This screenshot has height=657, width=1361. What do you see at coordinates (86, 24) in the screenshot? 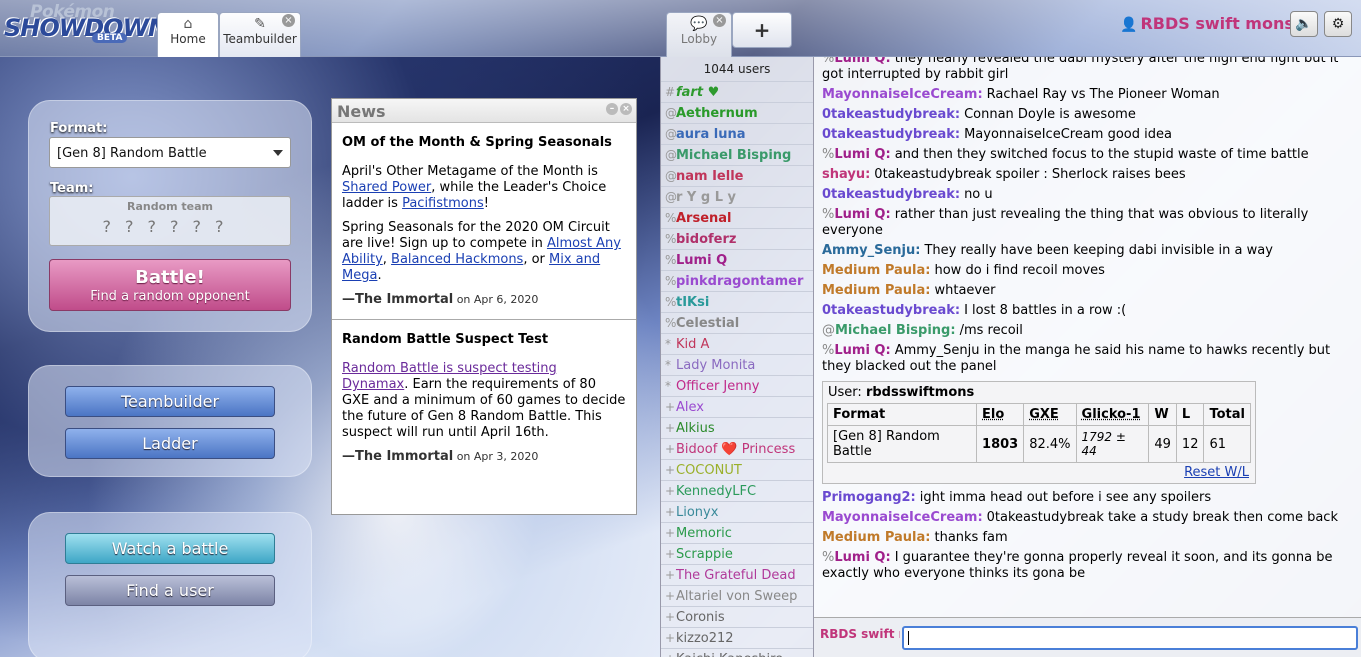
I see `showdown-logo: Pokémon SHOWDOWN BETA` at bounding box center [86, 24].